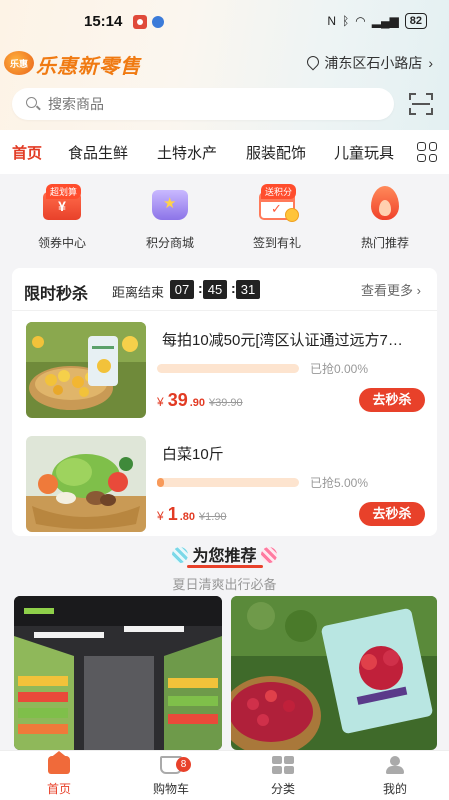  Describe the element at coordinates (118, 673) in the screenshot. I see `recommend-card-store` at that location.